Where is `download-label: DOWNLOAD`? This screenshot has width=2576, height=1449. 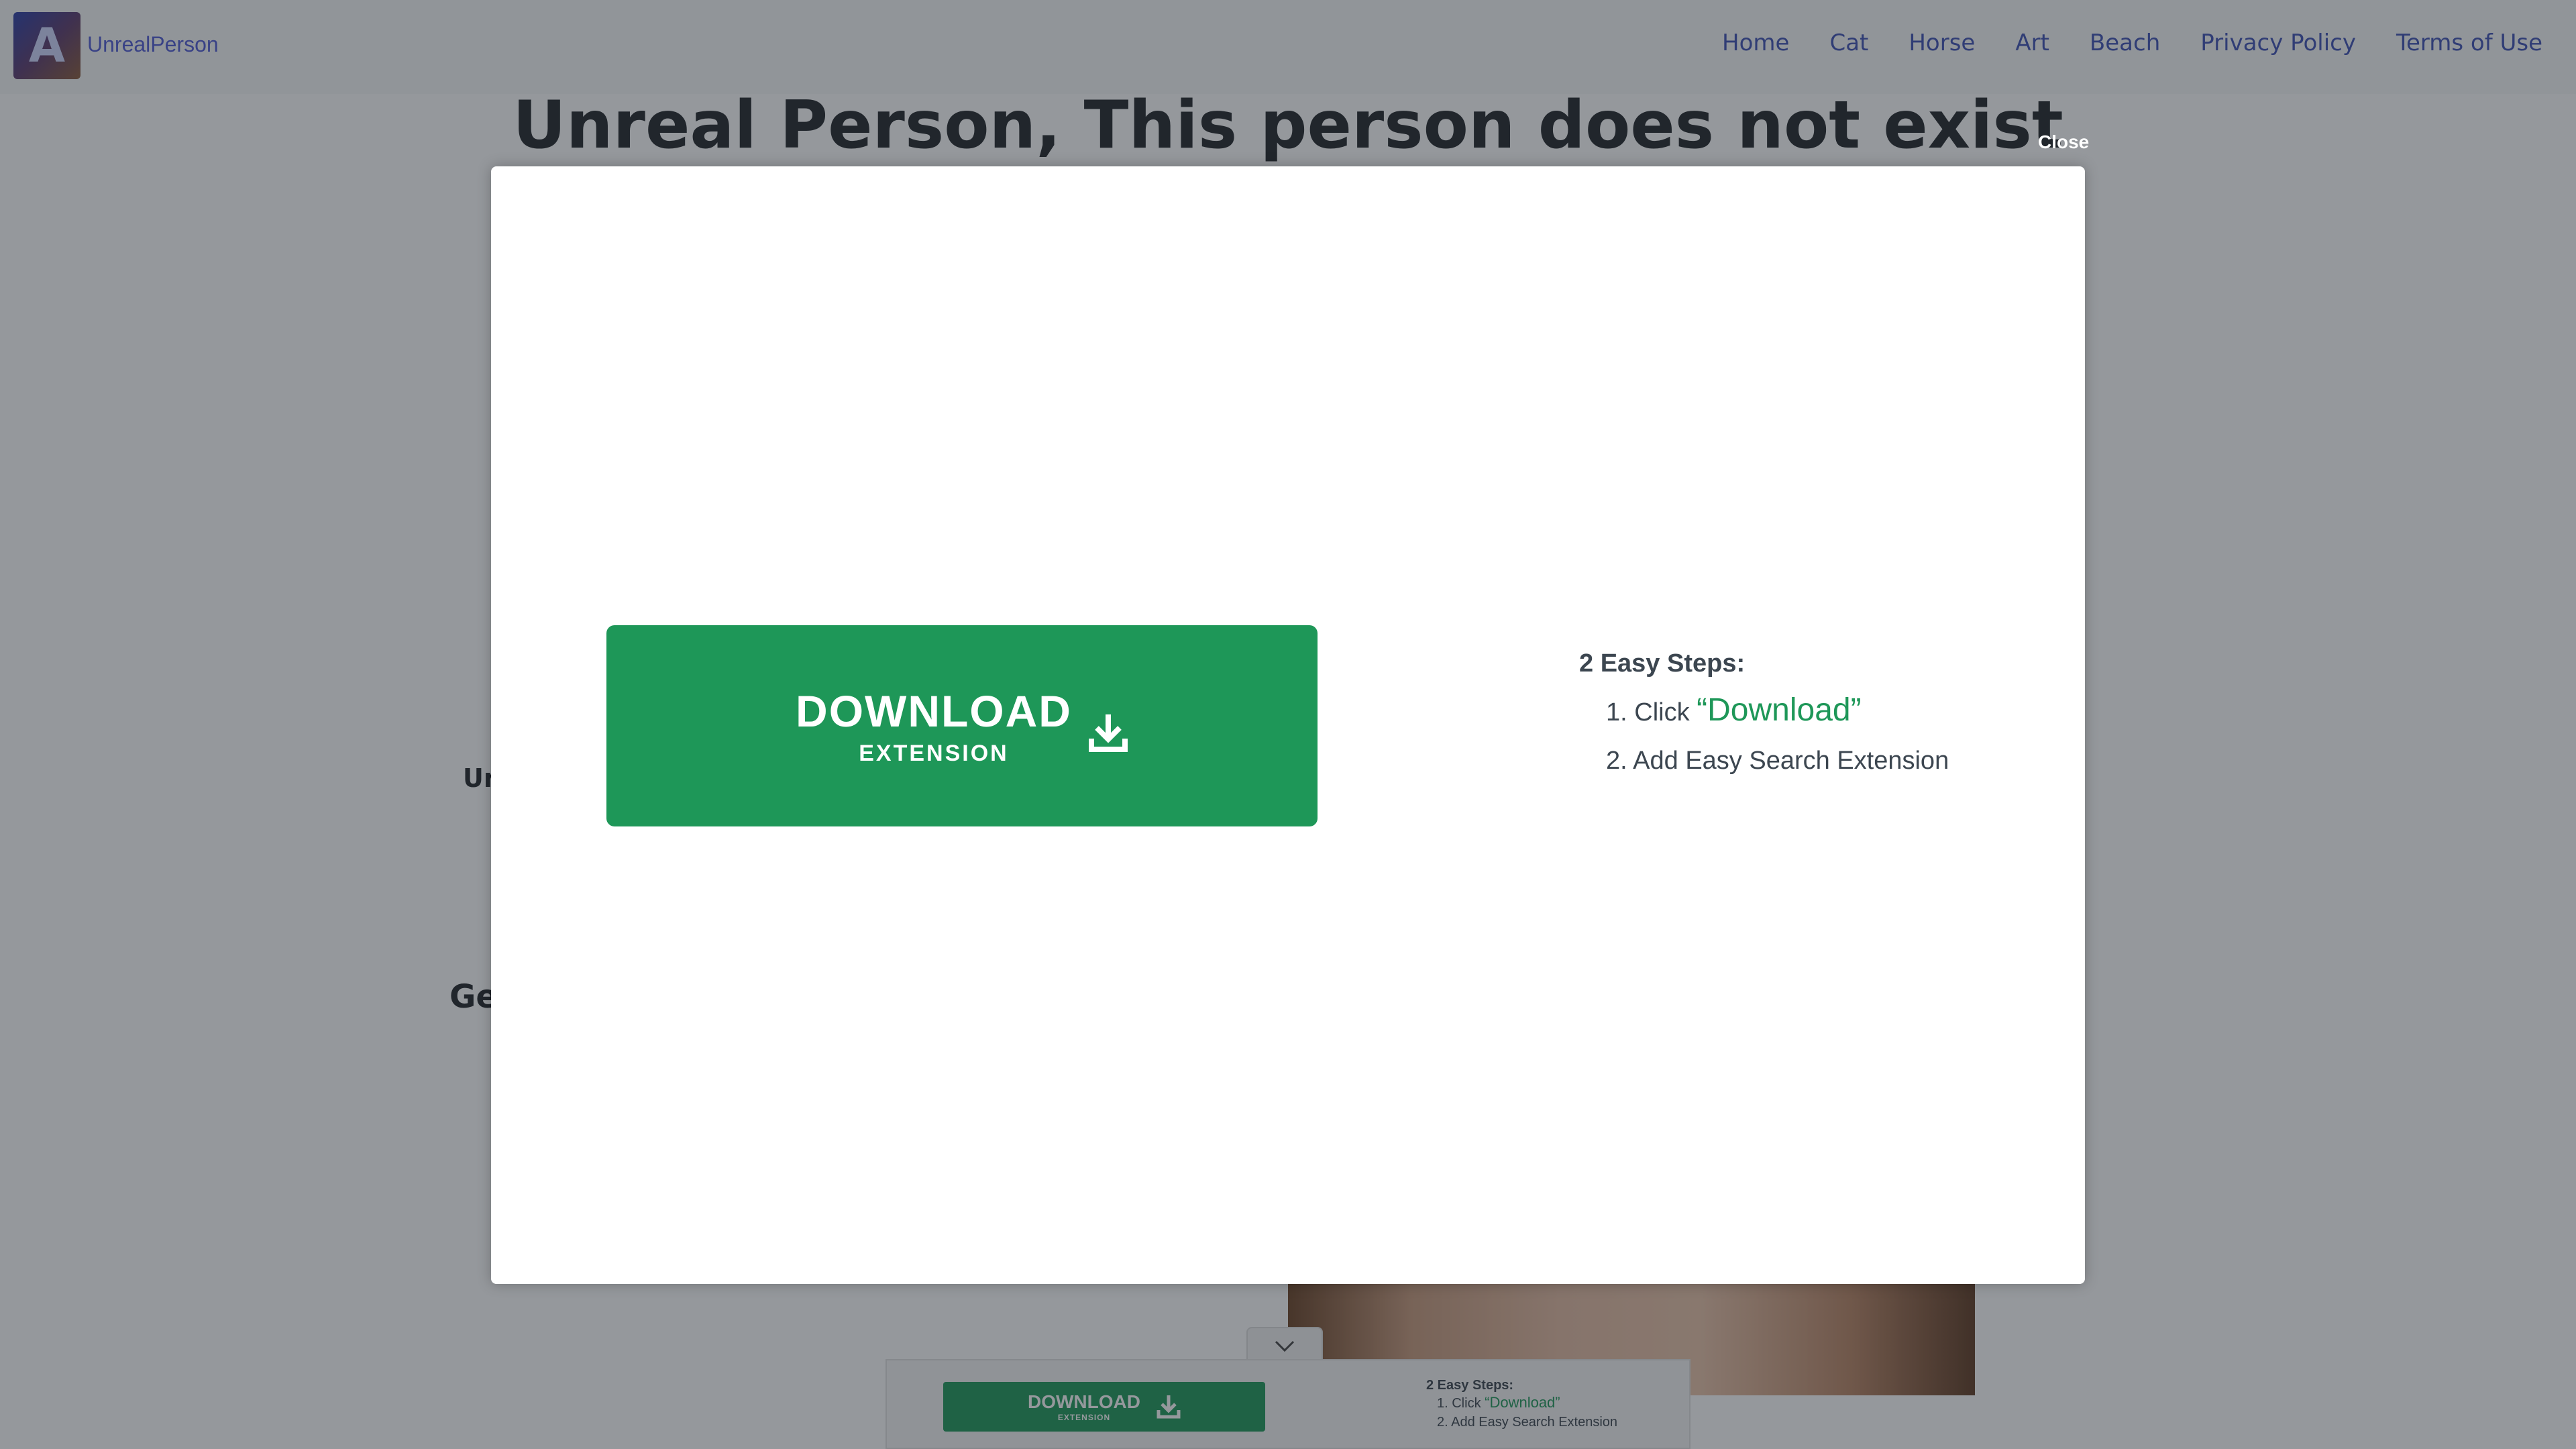
download-label: DOWNLOAD is located at coordinates (934, 711).